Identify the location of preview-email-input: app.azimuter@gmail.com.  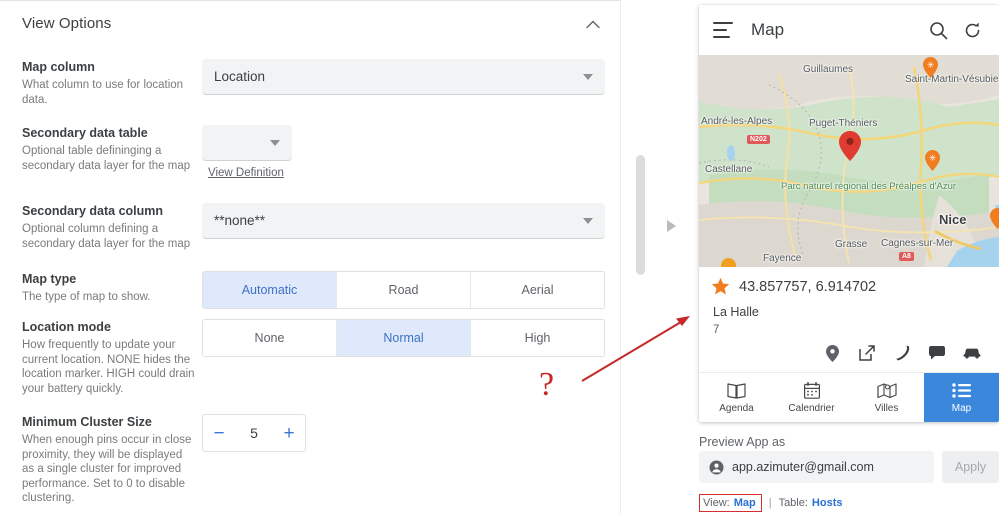
(816, 467).